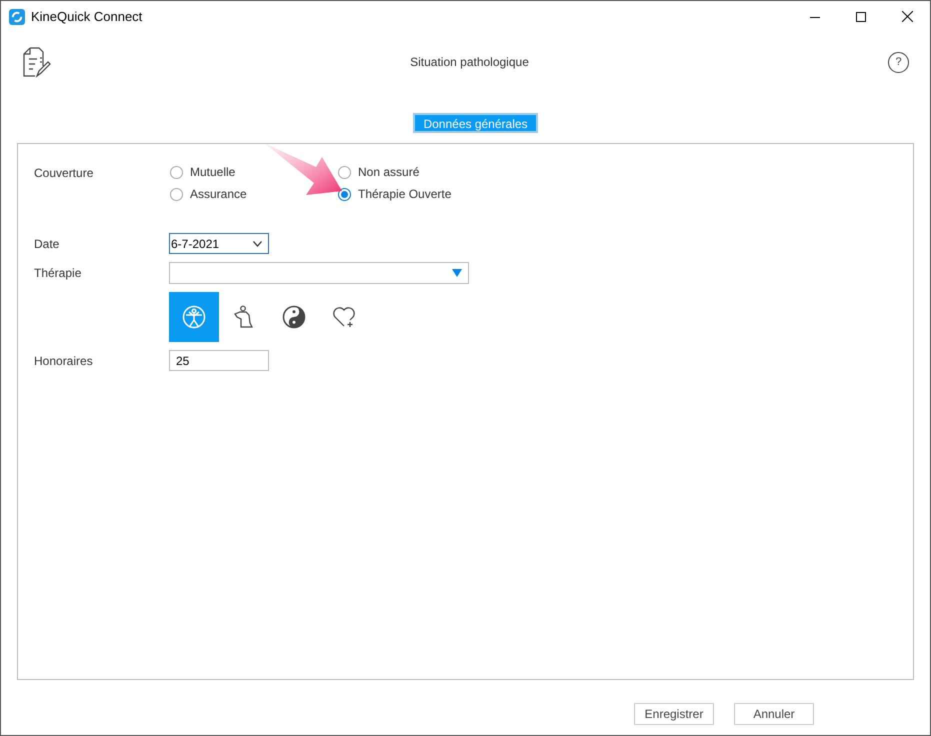  Describe the element at coordinates (294, 317) in the screenshot. I see `yin-yang-icon` at that location.